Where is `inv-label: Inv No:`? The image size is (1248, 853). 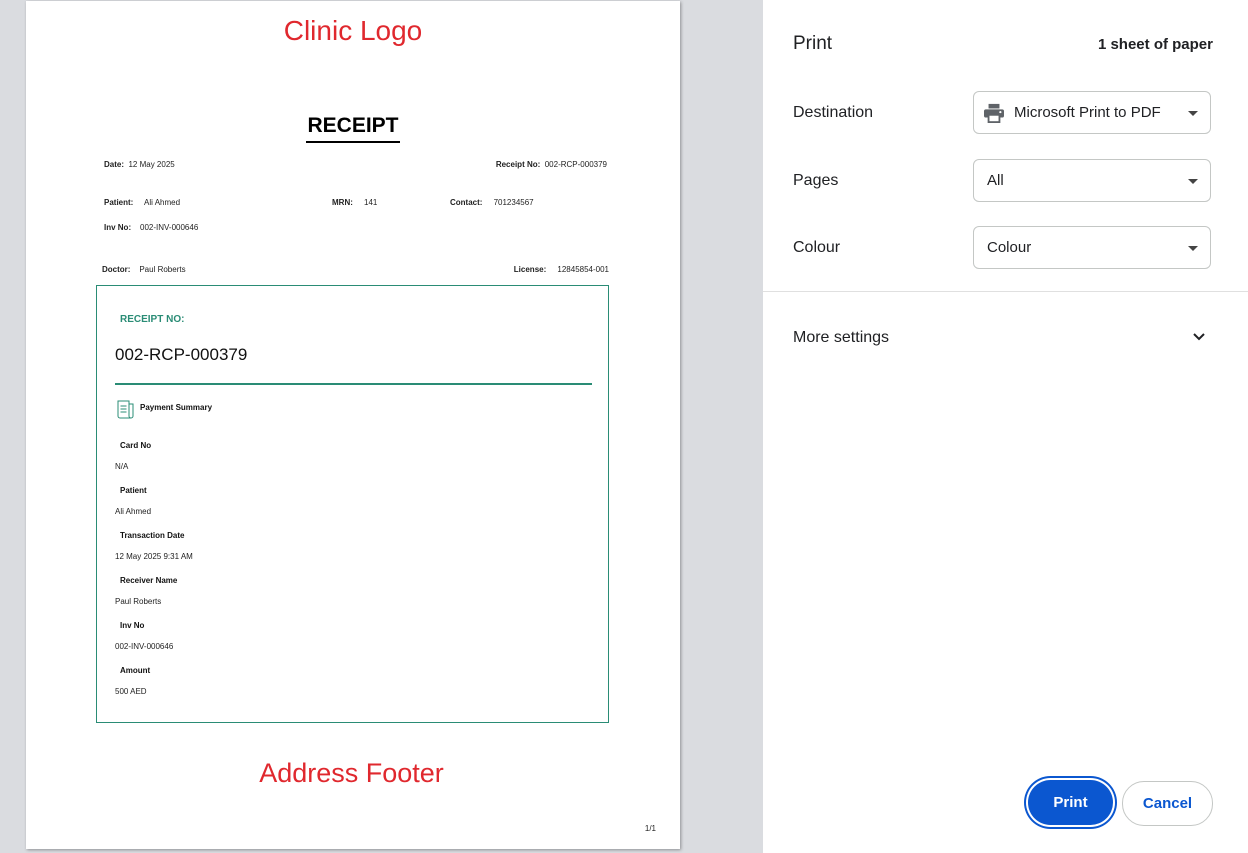
inv-label: Inv No: is located at coordinates (118, 227).